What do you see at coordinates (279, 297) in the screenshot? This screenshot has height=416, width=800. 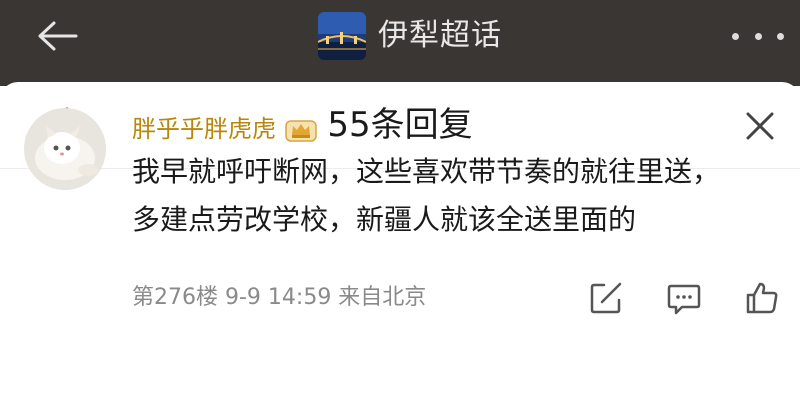 I see `comment-meta: 第276楼 9-9 14:59 来自北京` at bounding box center [279, 297].